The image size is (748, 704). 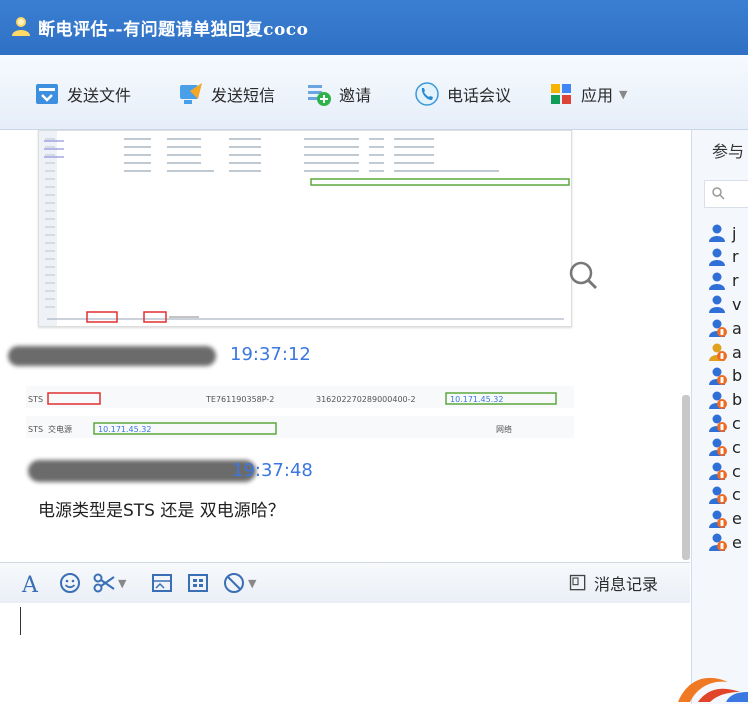 I want to click on message-time: 19:37:48, so click(x=272, y=470).